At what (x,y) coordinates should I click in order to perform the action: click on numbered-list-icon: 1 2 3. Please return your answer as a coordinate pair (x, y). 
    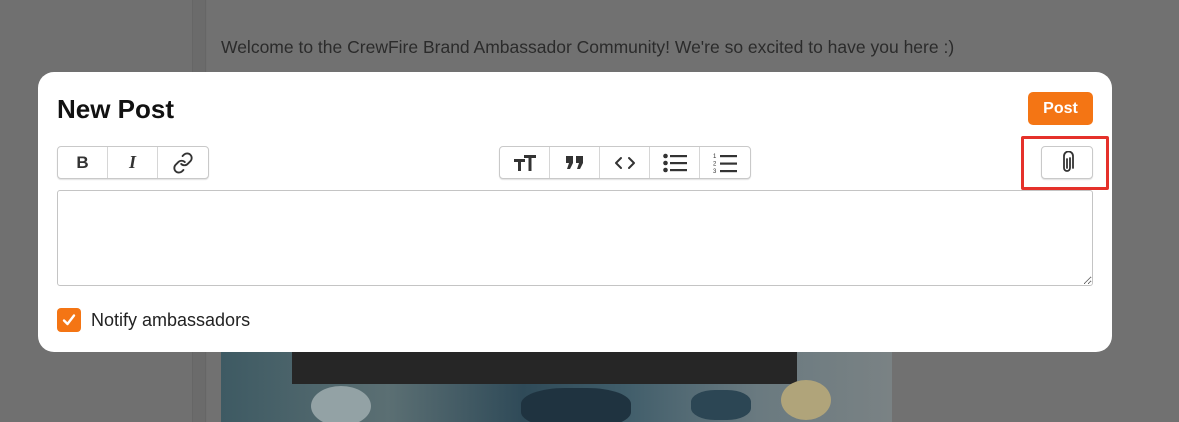
    Looking at the image, I should click on (725, 164).